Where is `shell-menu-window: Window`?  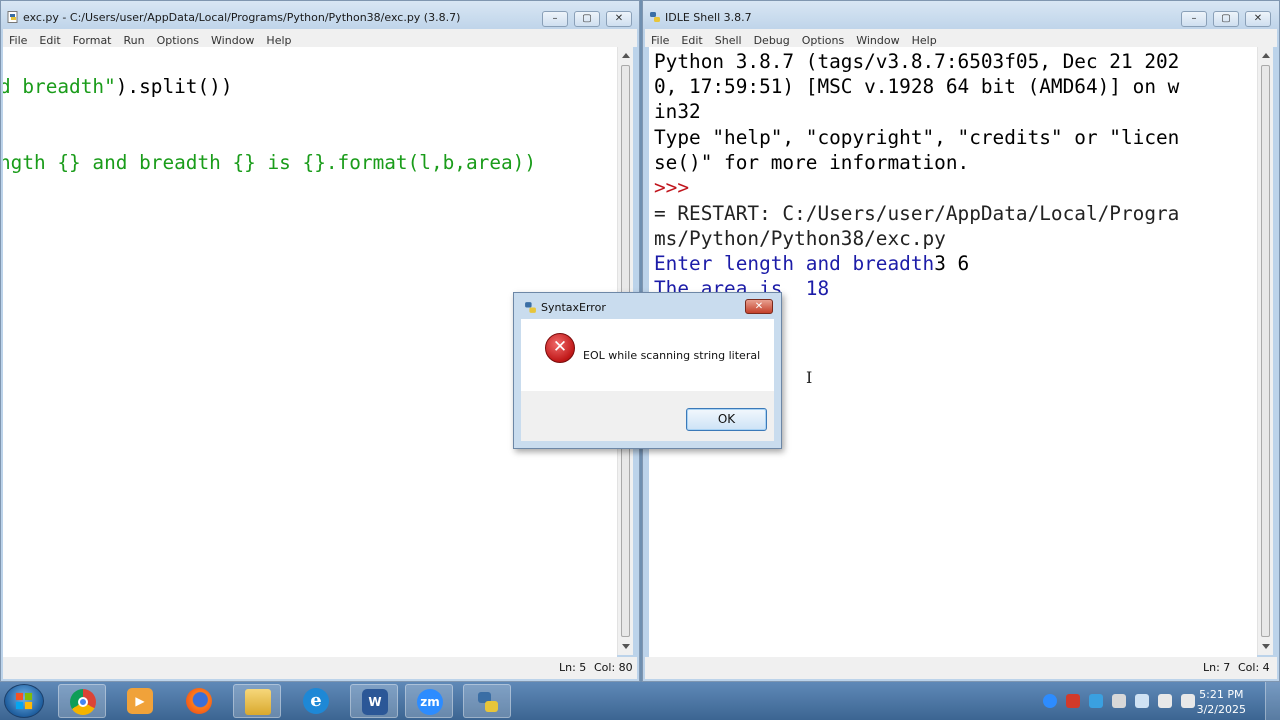 shell-menu-window: Window is located at coordinates (877, 39).